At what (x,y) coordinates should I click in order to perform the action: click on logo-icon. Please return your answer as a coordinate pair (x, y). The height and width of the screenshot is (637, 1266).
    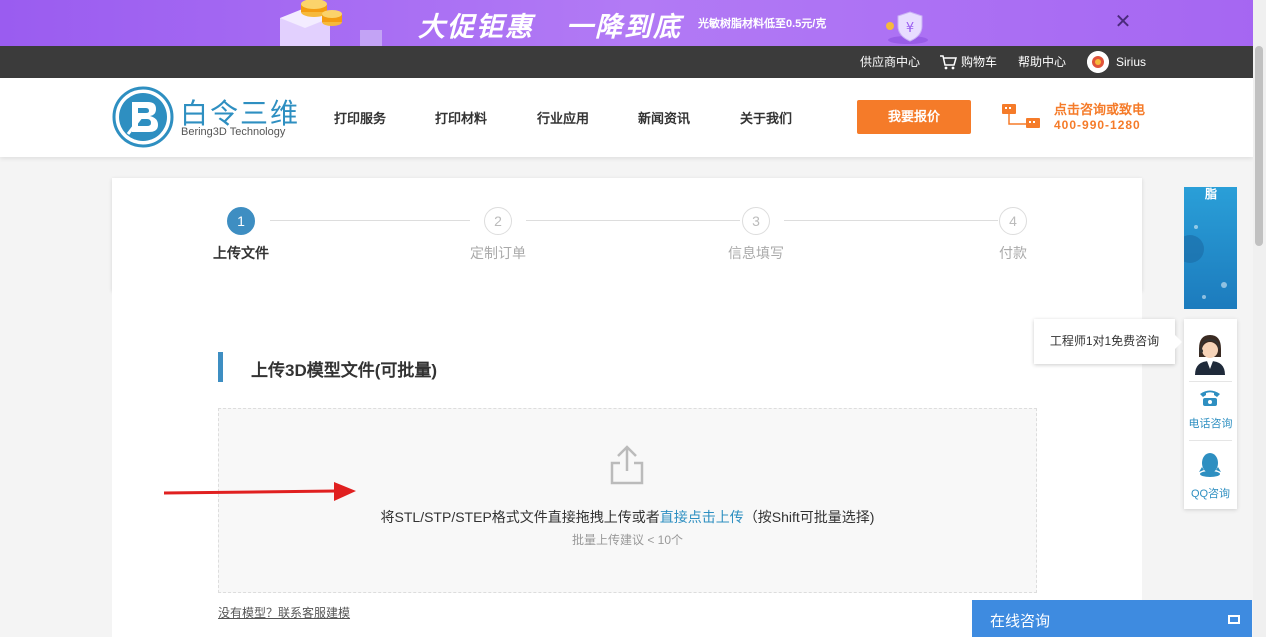
    Looking at the image, I should click on (143, 117).